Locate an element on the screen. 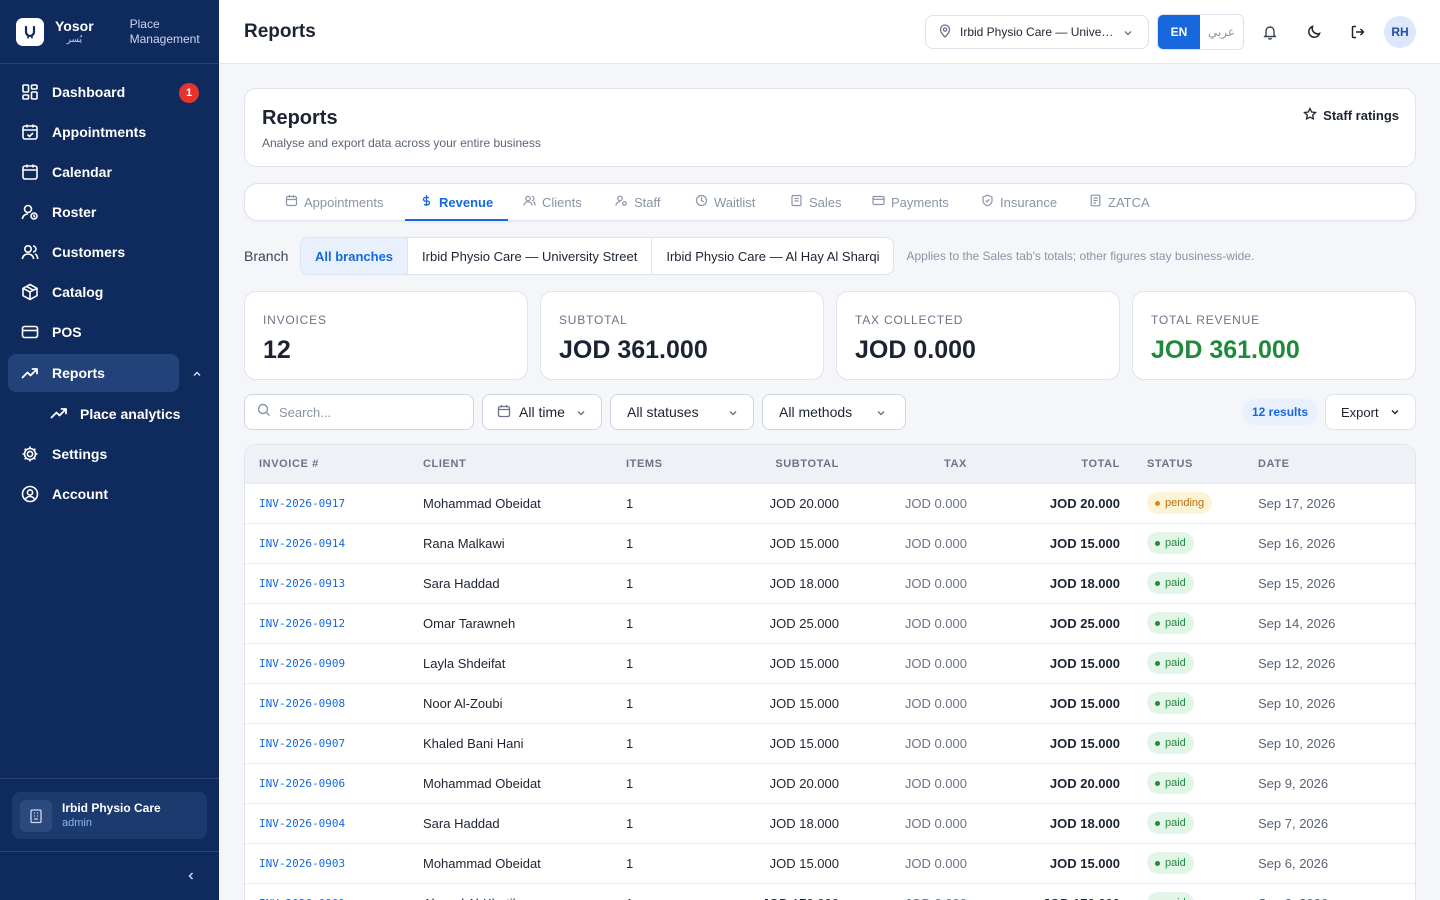 The image size is (1440, 900). sidebar-item-roster: Roster is located at coordinates (109, 212).